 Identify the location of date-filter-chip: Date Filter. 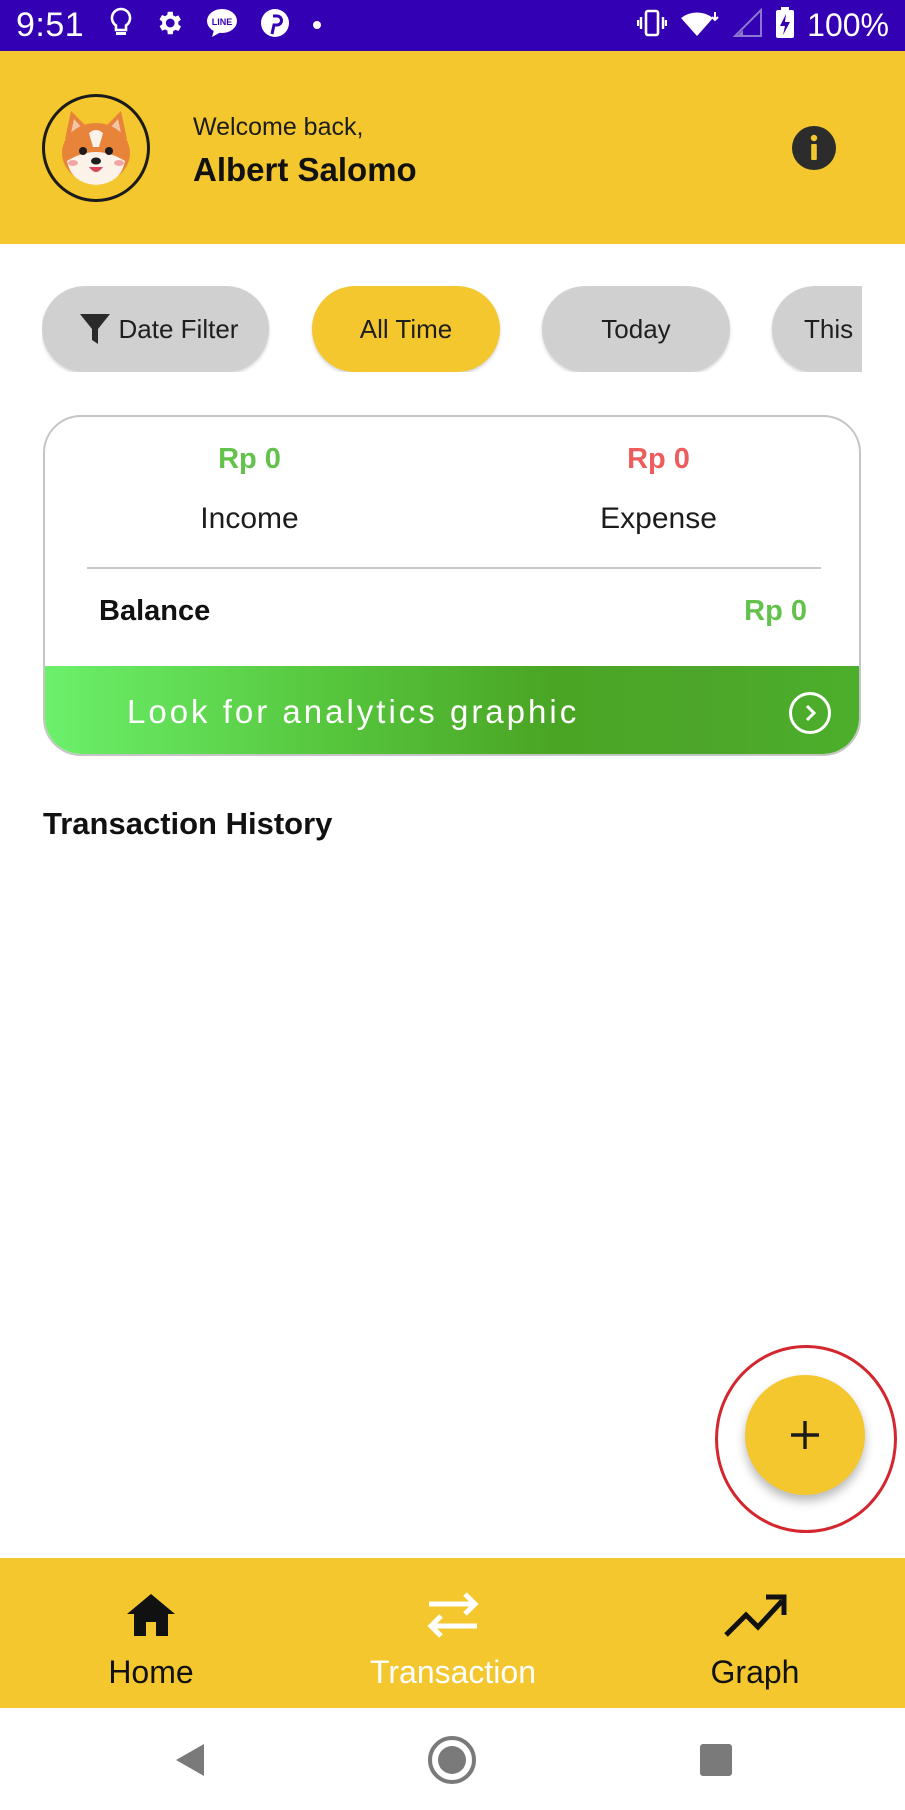
(155, 329).